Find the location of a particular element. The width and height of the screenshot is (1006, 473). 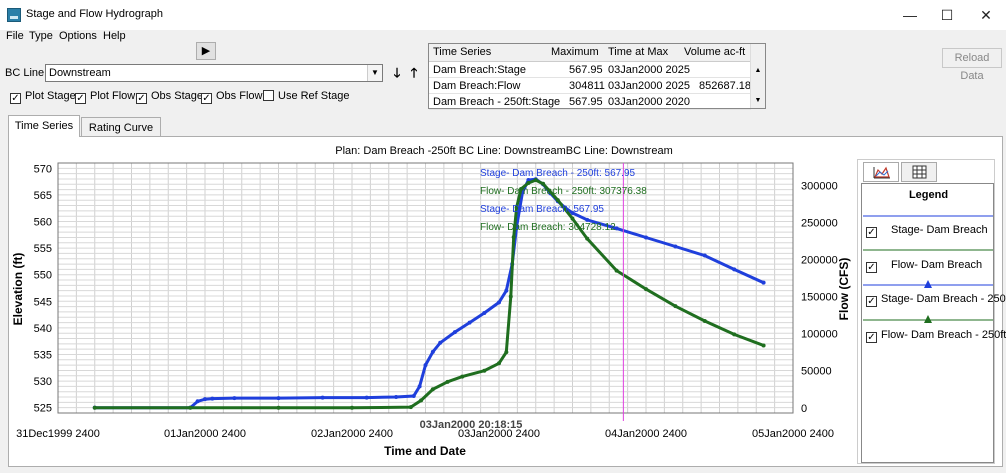

y2-tick-label: 50000 is located at coordinates (816, 372).